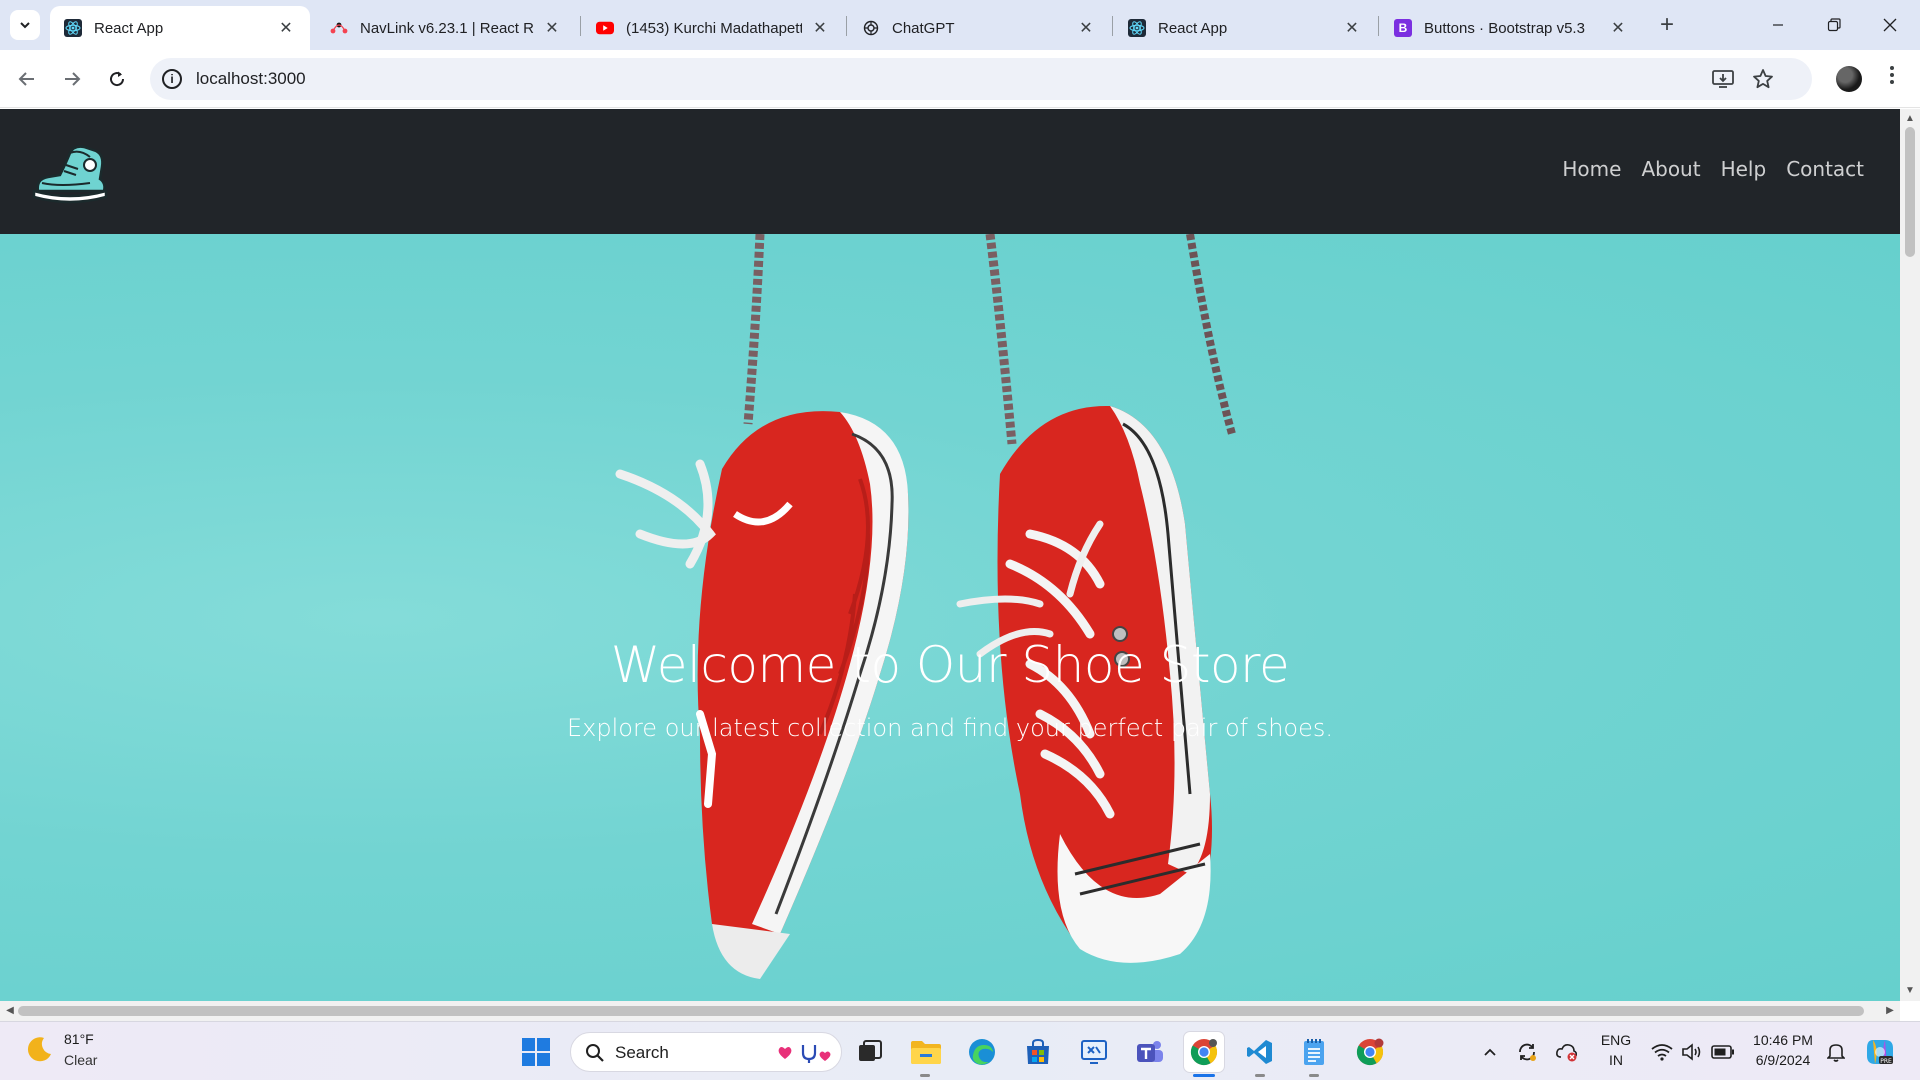 This screenshot has height=1080, width=1920. I want to click on minimize-icon, so click(1778, 25).